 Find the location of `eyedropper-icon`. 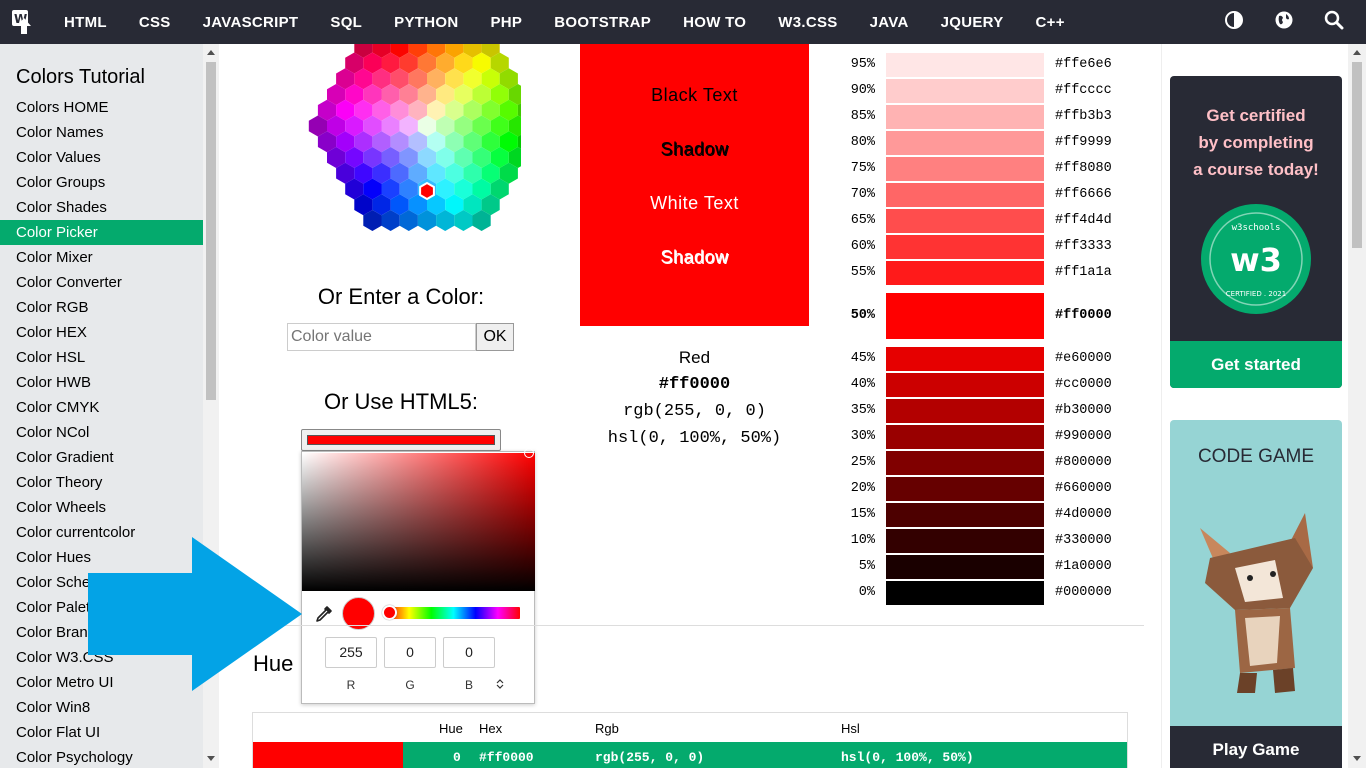

eyedropper-icon is located at coordinates (324, 614).